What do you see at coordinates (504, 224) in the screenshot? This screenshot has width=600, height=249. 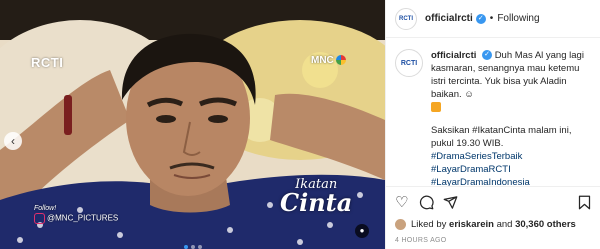 I see `likes-middle: and` at bounding box center [504, 224].